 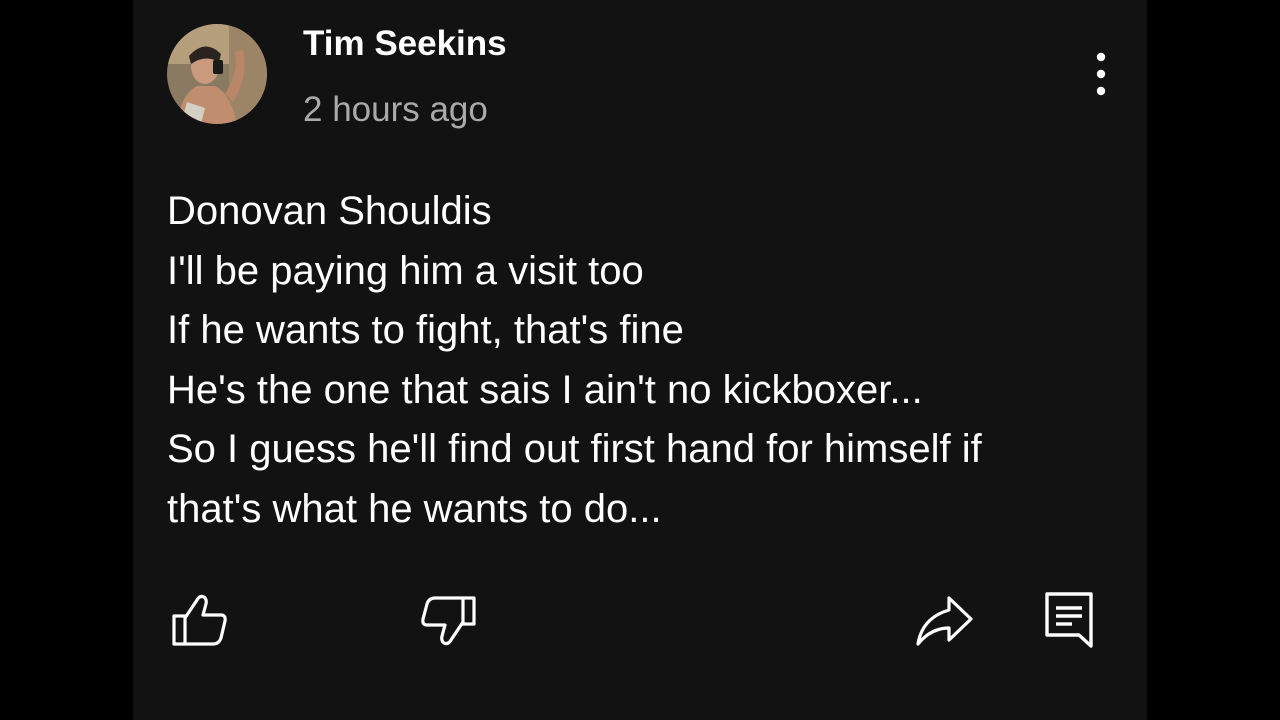 I want to click on reply-comment-icon, so click(x=1069, y=620).